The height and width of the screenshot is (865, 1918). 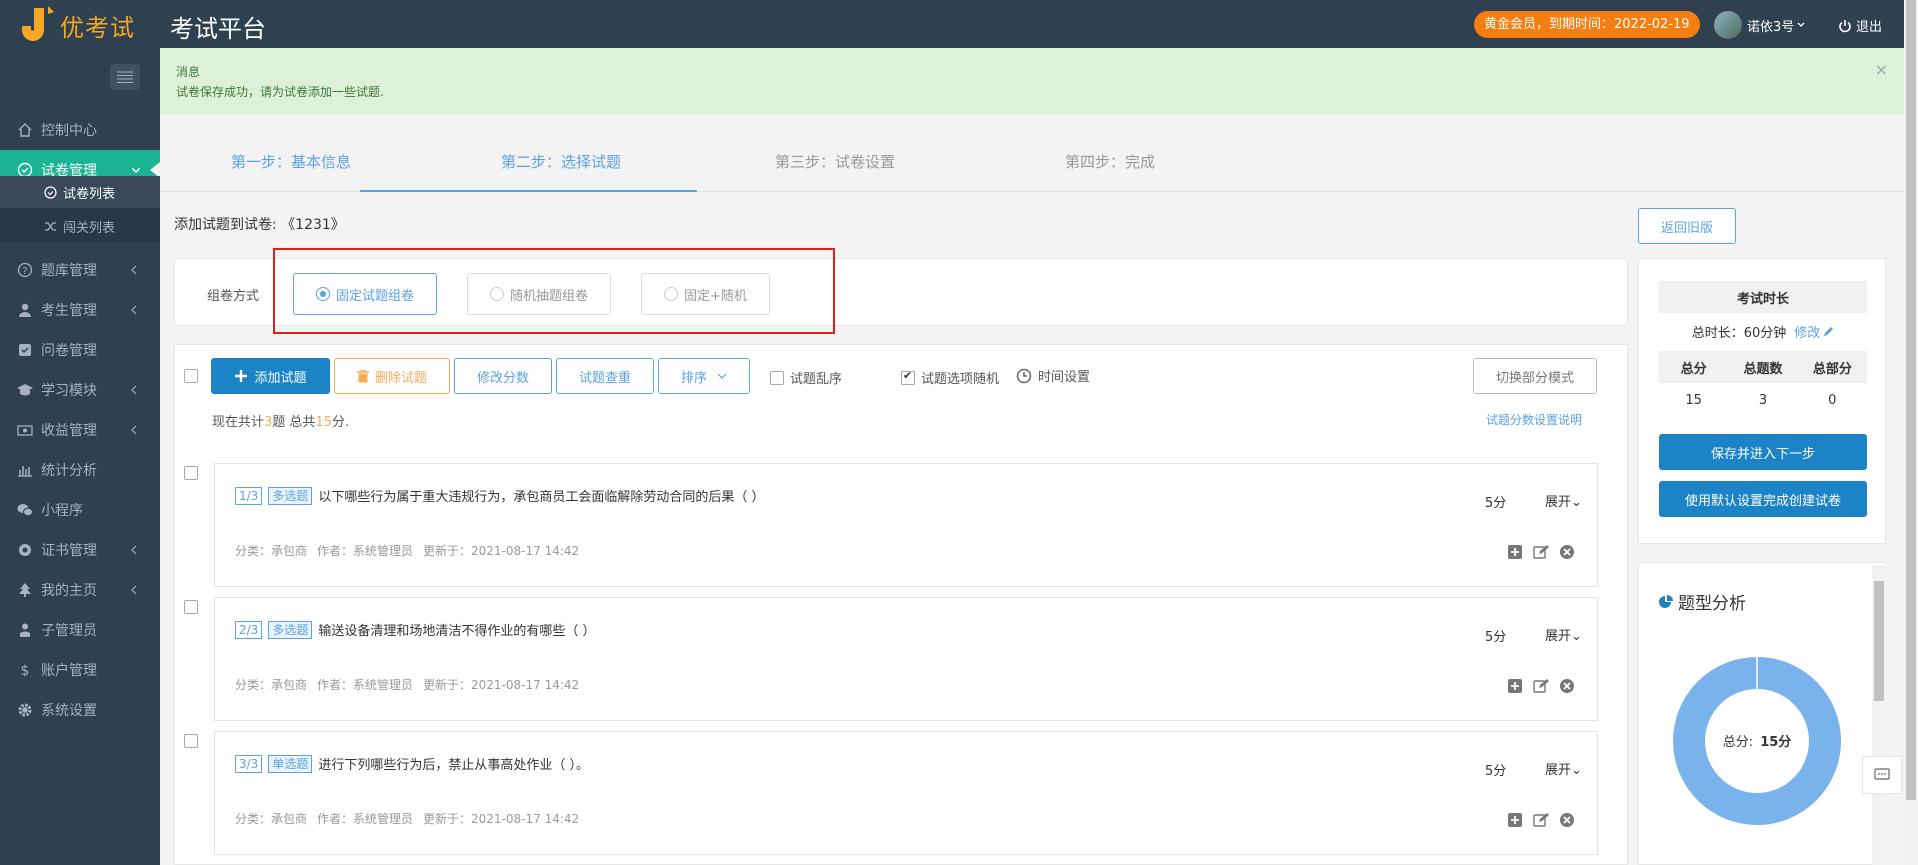 What do you see at coordinates (1558, 502) in the screenshot?
I see `expand-label: 展开` at bounding box center [1558, 502].